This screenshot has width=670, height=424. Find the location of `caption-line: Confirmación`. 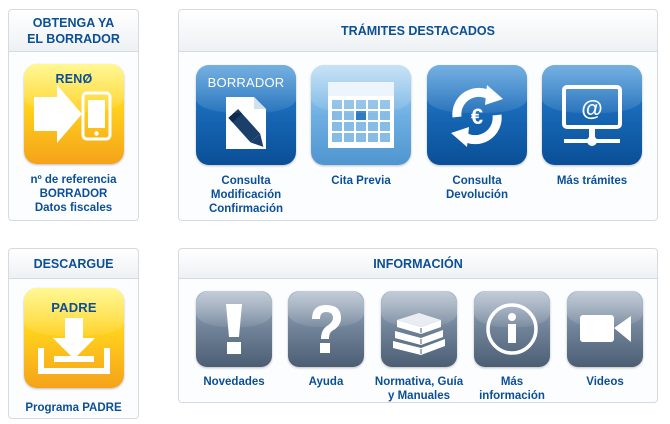

caption-line: Confirmación is located at coordinates (246, 209).